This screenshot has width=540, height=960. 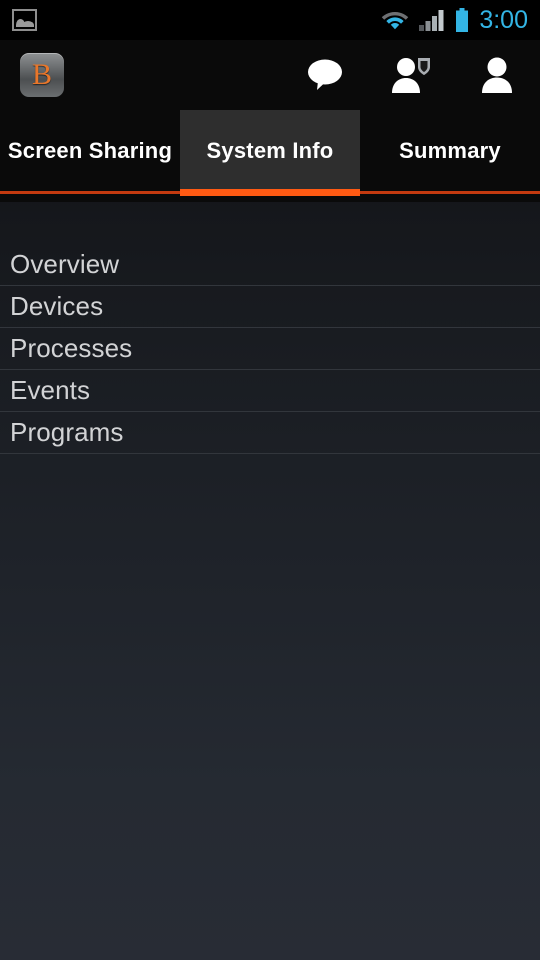 I want to click on chat-icon, so click(x=325, y=75).